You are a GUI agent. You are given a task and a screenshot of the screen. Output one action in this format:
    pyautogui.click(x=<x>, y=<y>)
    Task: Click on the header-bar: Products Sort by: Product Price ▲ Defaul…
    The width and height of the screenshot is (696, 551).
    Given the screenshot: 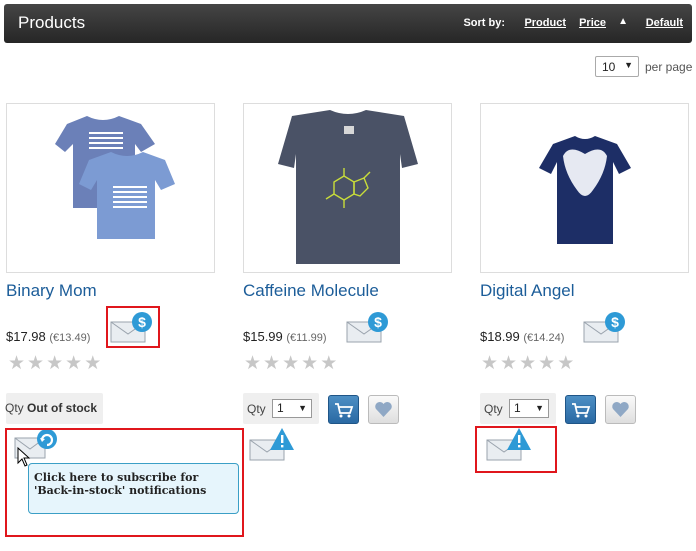 What is the action you would take?
    pyautogui.click(x=348, y=23)
    